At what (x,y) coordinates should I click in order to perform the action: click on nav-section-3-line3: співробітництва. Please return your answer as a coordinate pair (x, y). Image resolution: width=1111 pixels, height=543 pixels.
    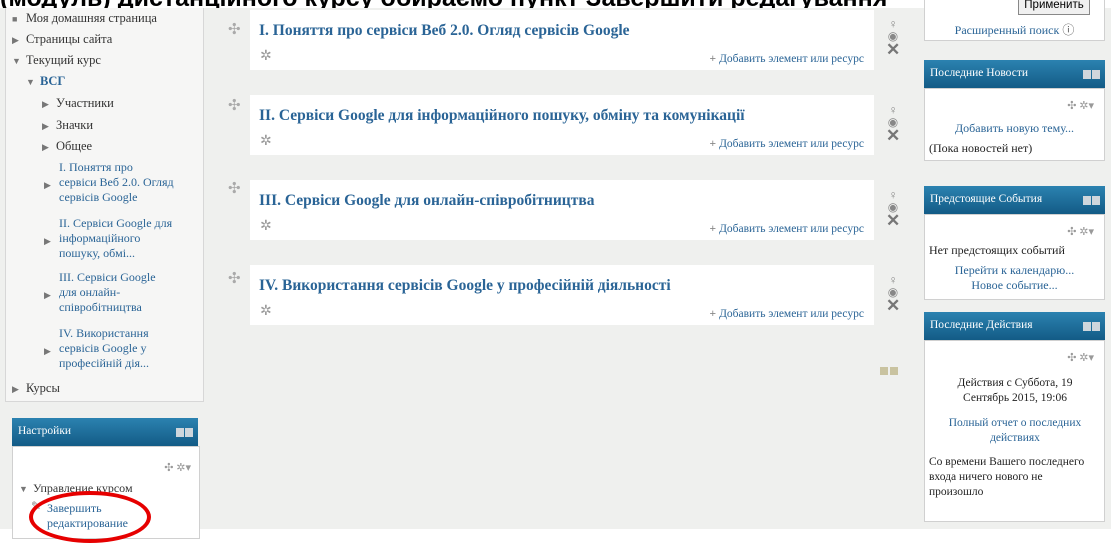
    Looking at the image, I should click on (100, 307).